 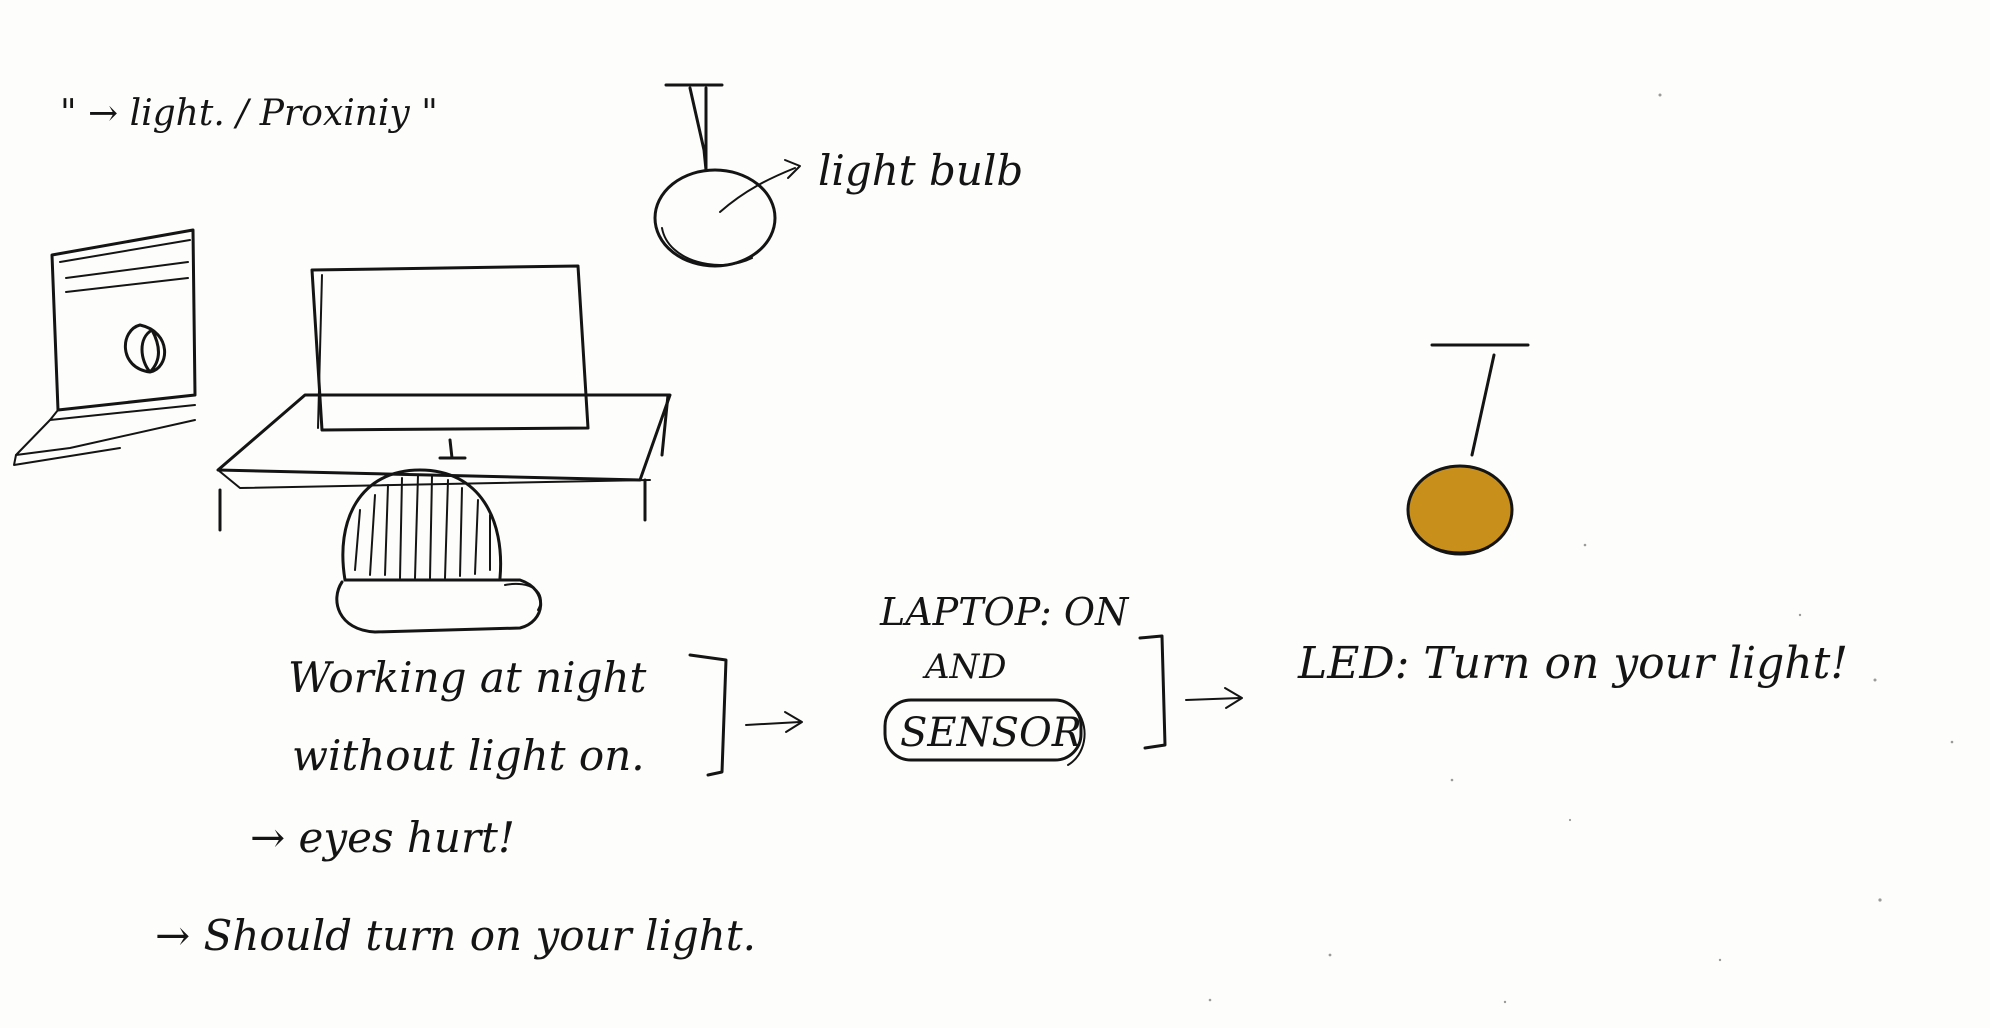 I want to click on consequence-text: → eyes hurt!, so click(x=382, y=837).